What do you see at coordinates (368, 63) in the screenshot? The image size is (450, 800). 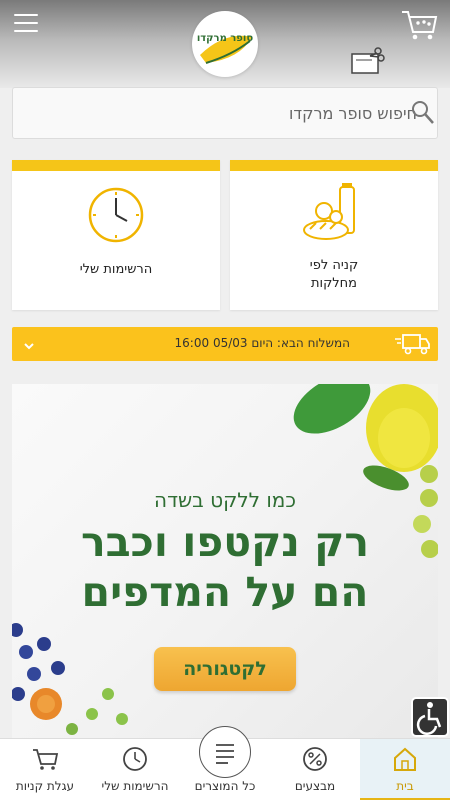 I see `coupon-scissors-icon` at bounding box center [368, 63].